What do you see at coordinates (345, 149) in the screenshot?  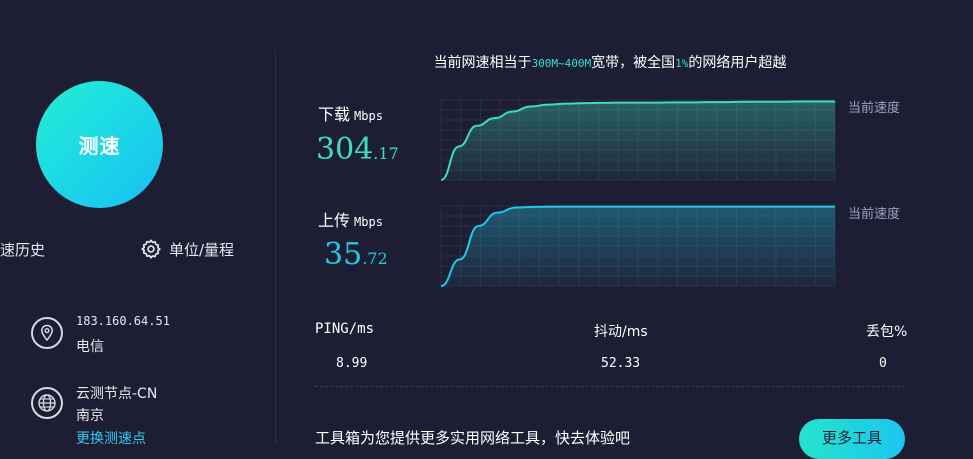 I see `download-int: 304` at bounding box center [345, 149].